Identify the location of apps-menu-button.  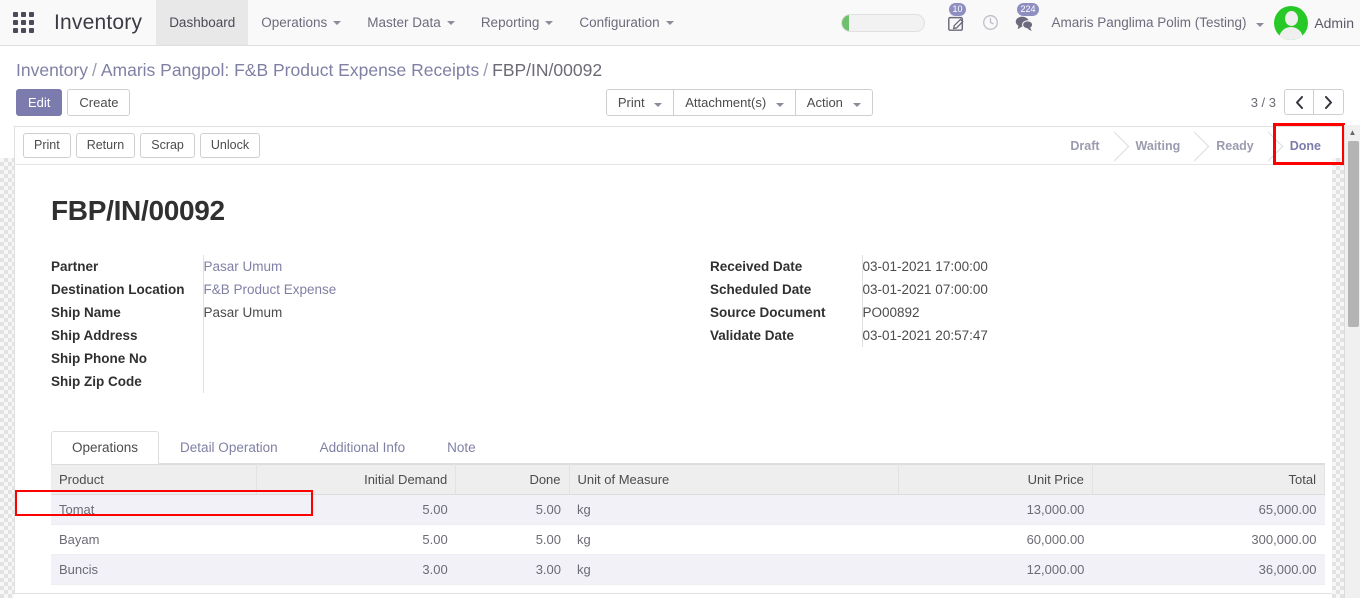
(23, 22).